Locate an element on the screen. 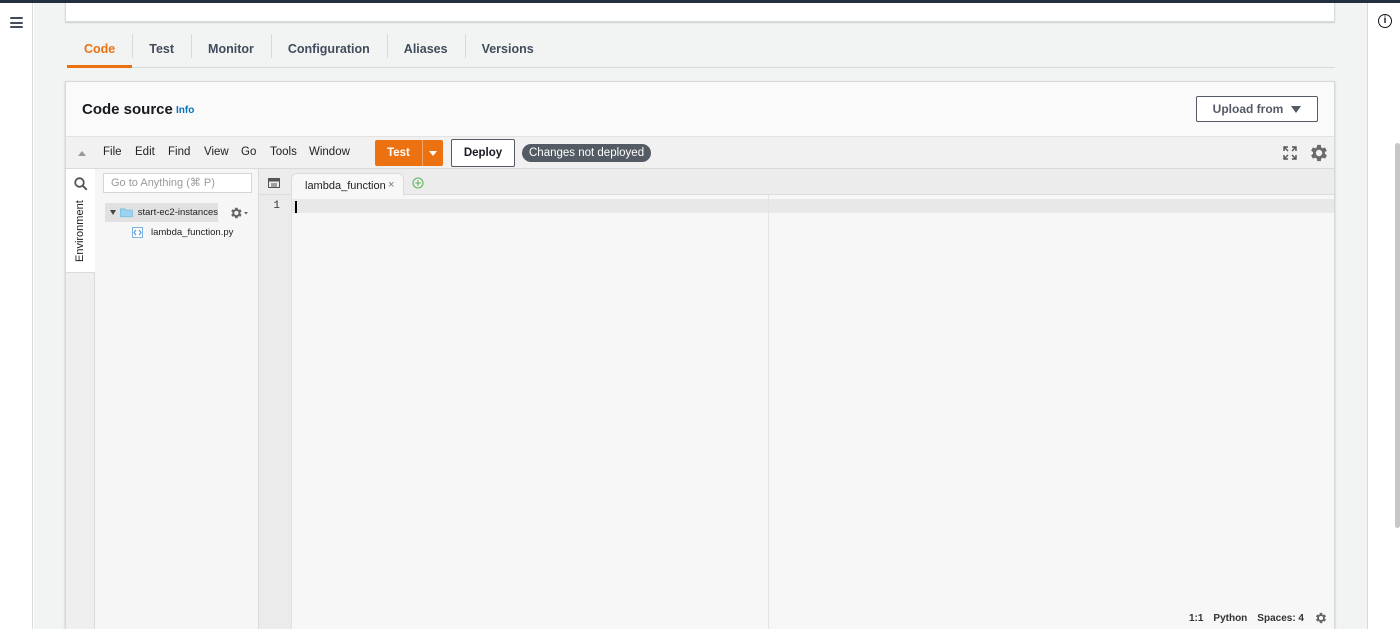 The image size is (1400, 629). menu-go: Go is located at coordinates (248, 152).